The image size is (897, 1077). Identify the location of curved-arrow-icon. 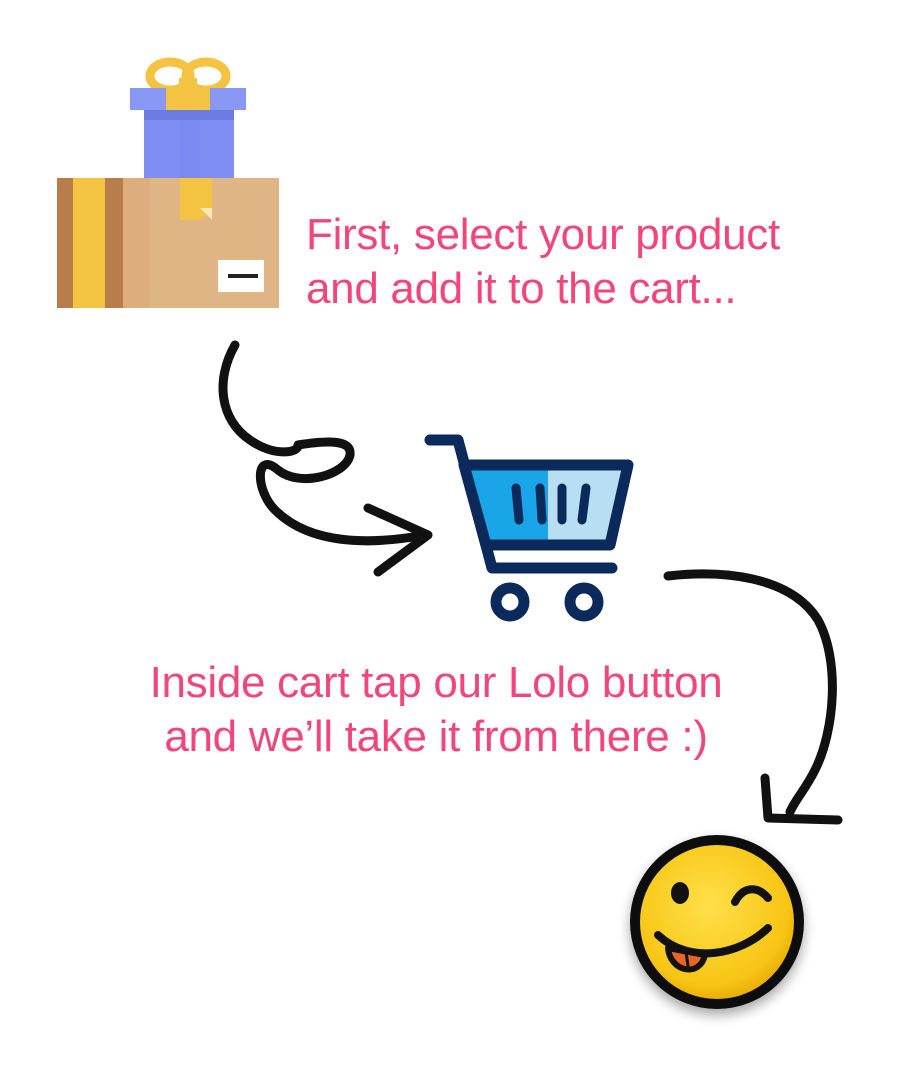
(753, 697).